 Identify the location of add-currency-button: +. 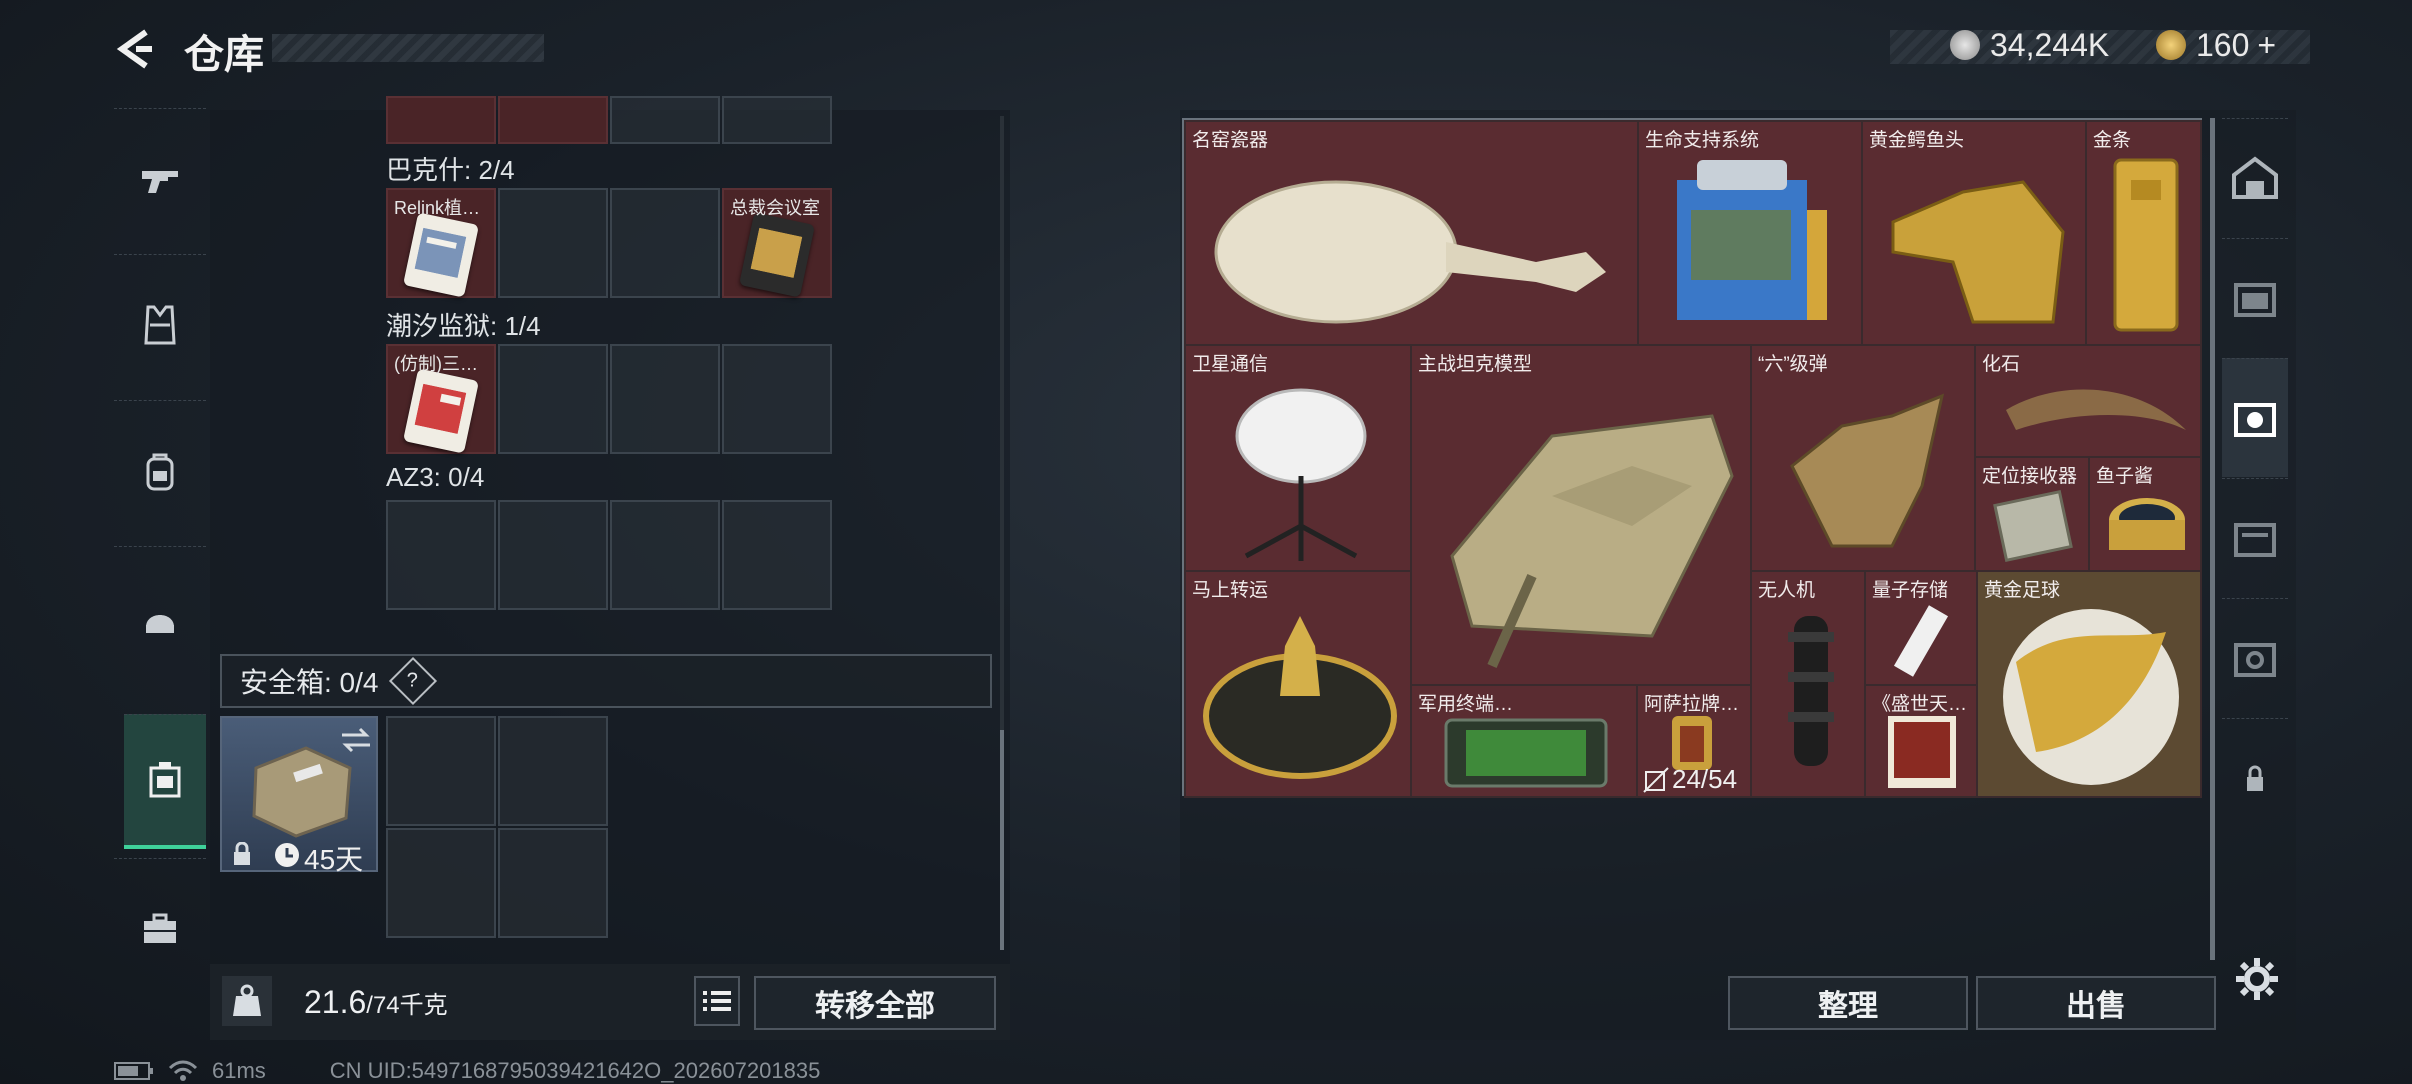
(2266, 45).